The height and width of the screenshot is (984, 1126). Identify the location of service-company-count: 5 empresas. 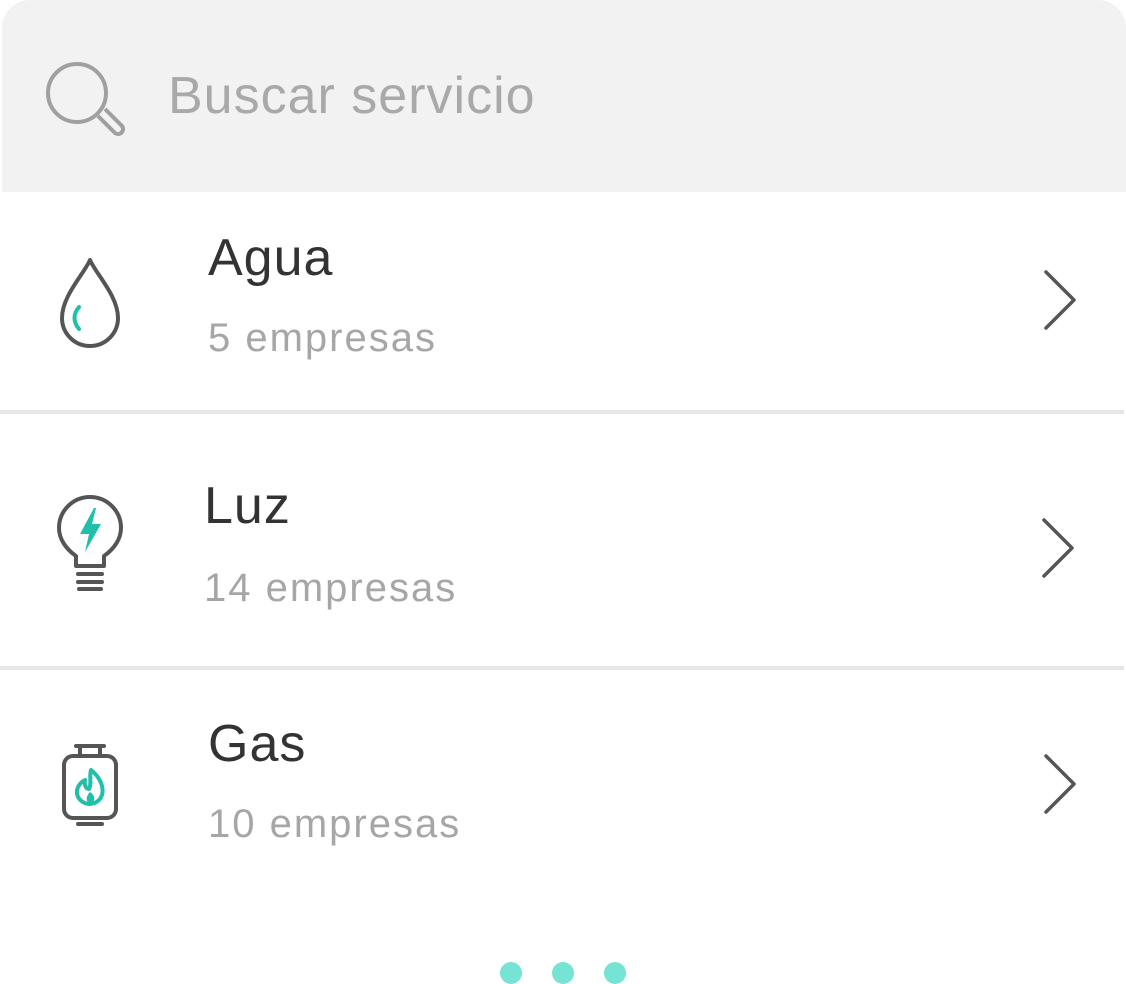
(322, 338).